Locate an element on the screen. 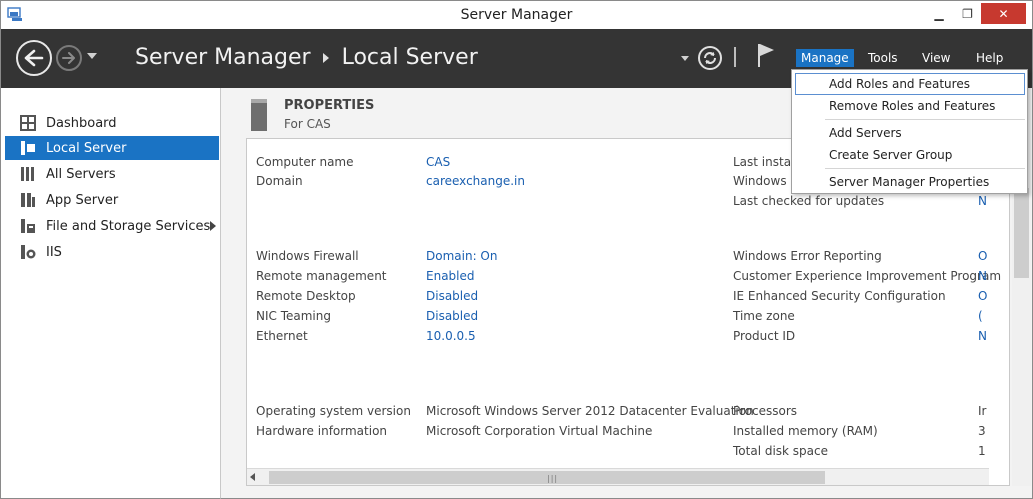  property-label: Remote Desktop is located at coordinates (306, 296).